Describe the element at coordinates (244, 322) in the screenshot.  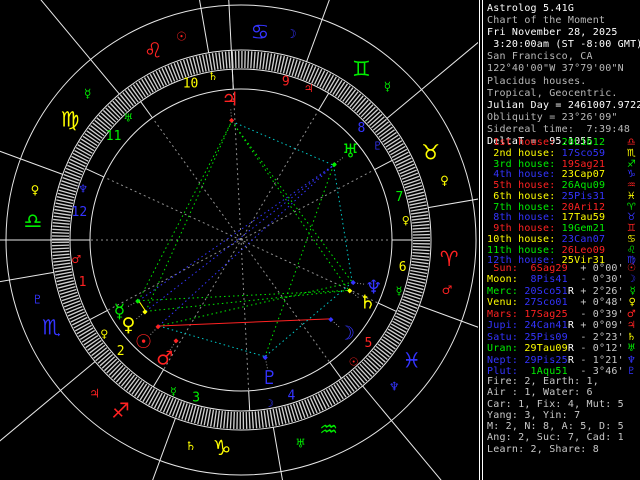
I see `aspect-line-square` at that location.